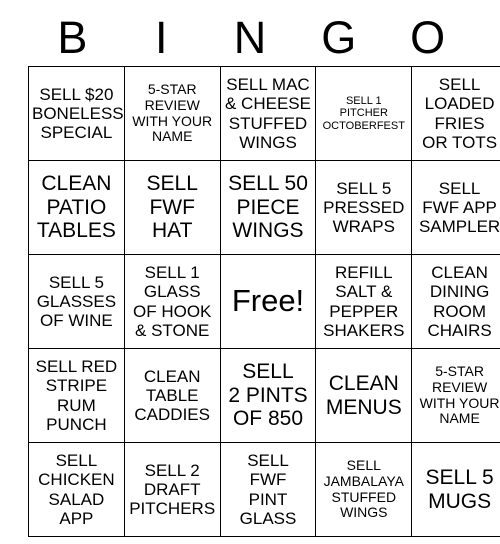  I want to click on bingo-cell-label: SELL MAC & CHEESE STUFFED WINGS, so click(268, 113).